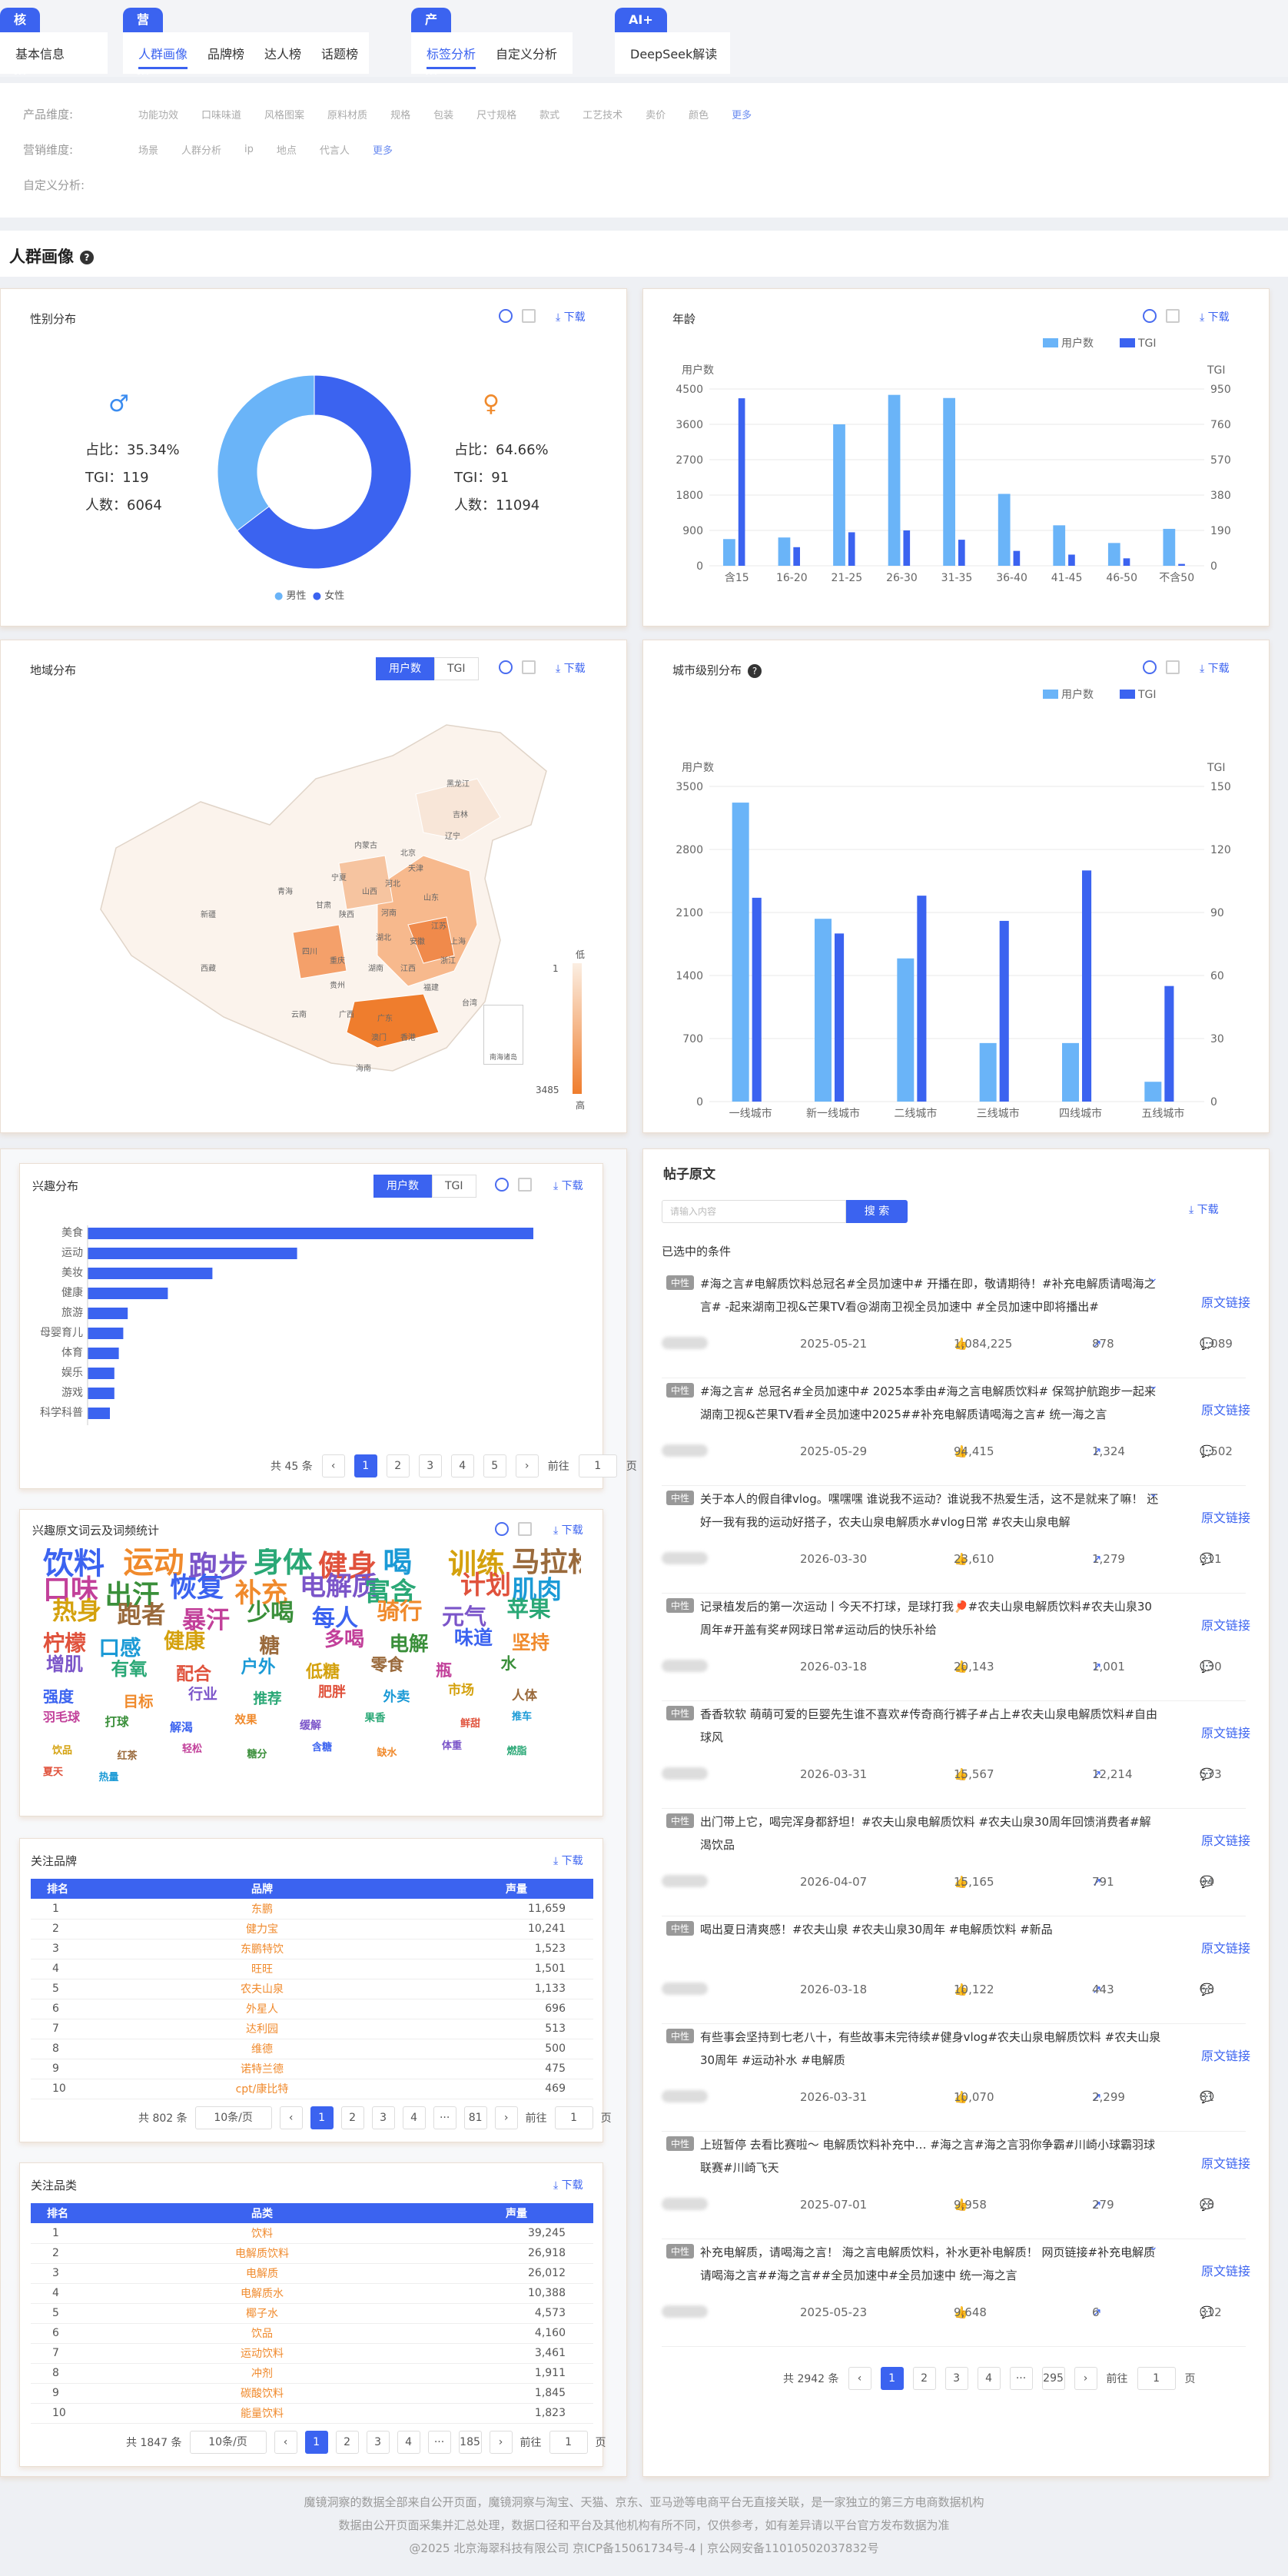  What do you see at coordinates (262, 2009) in the screenshot?
I see `name-cell: 外星人` at bounding box center [262, 2009].